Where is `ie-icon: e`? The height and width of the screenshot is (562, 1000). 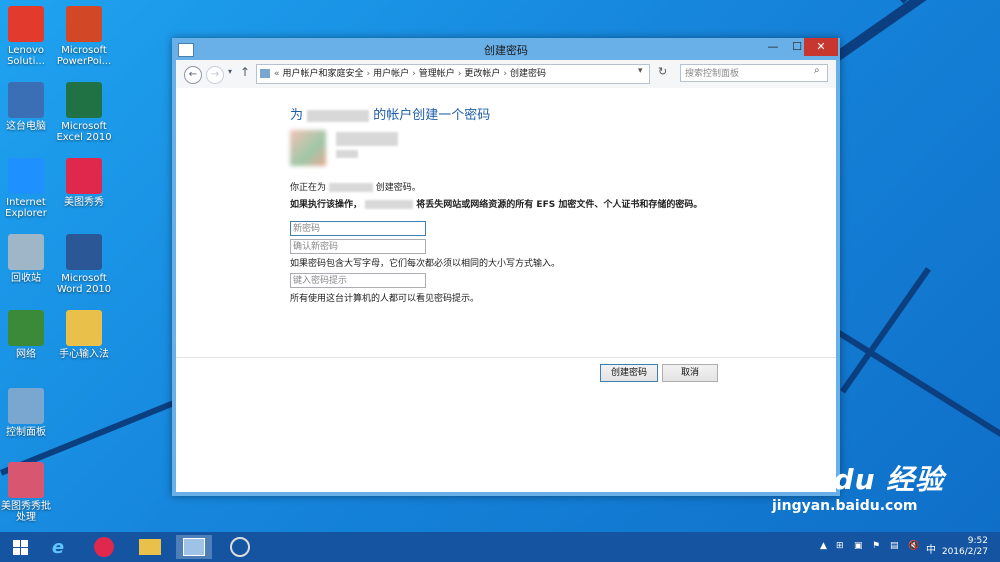
ie-icon: e is located at coordinates (58, 547).